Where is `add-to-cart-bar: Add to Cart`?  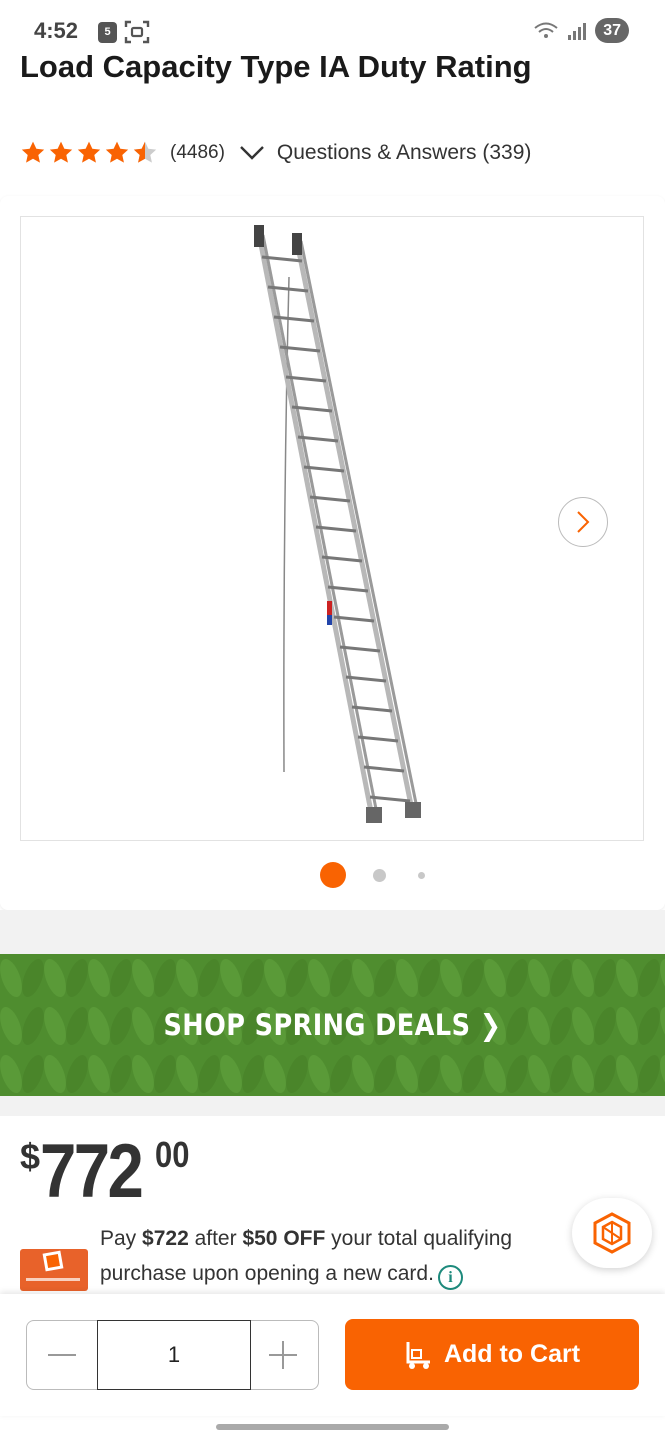
add-to-cart-bar: Add to Cart is located at coordinates (332, 1355).